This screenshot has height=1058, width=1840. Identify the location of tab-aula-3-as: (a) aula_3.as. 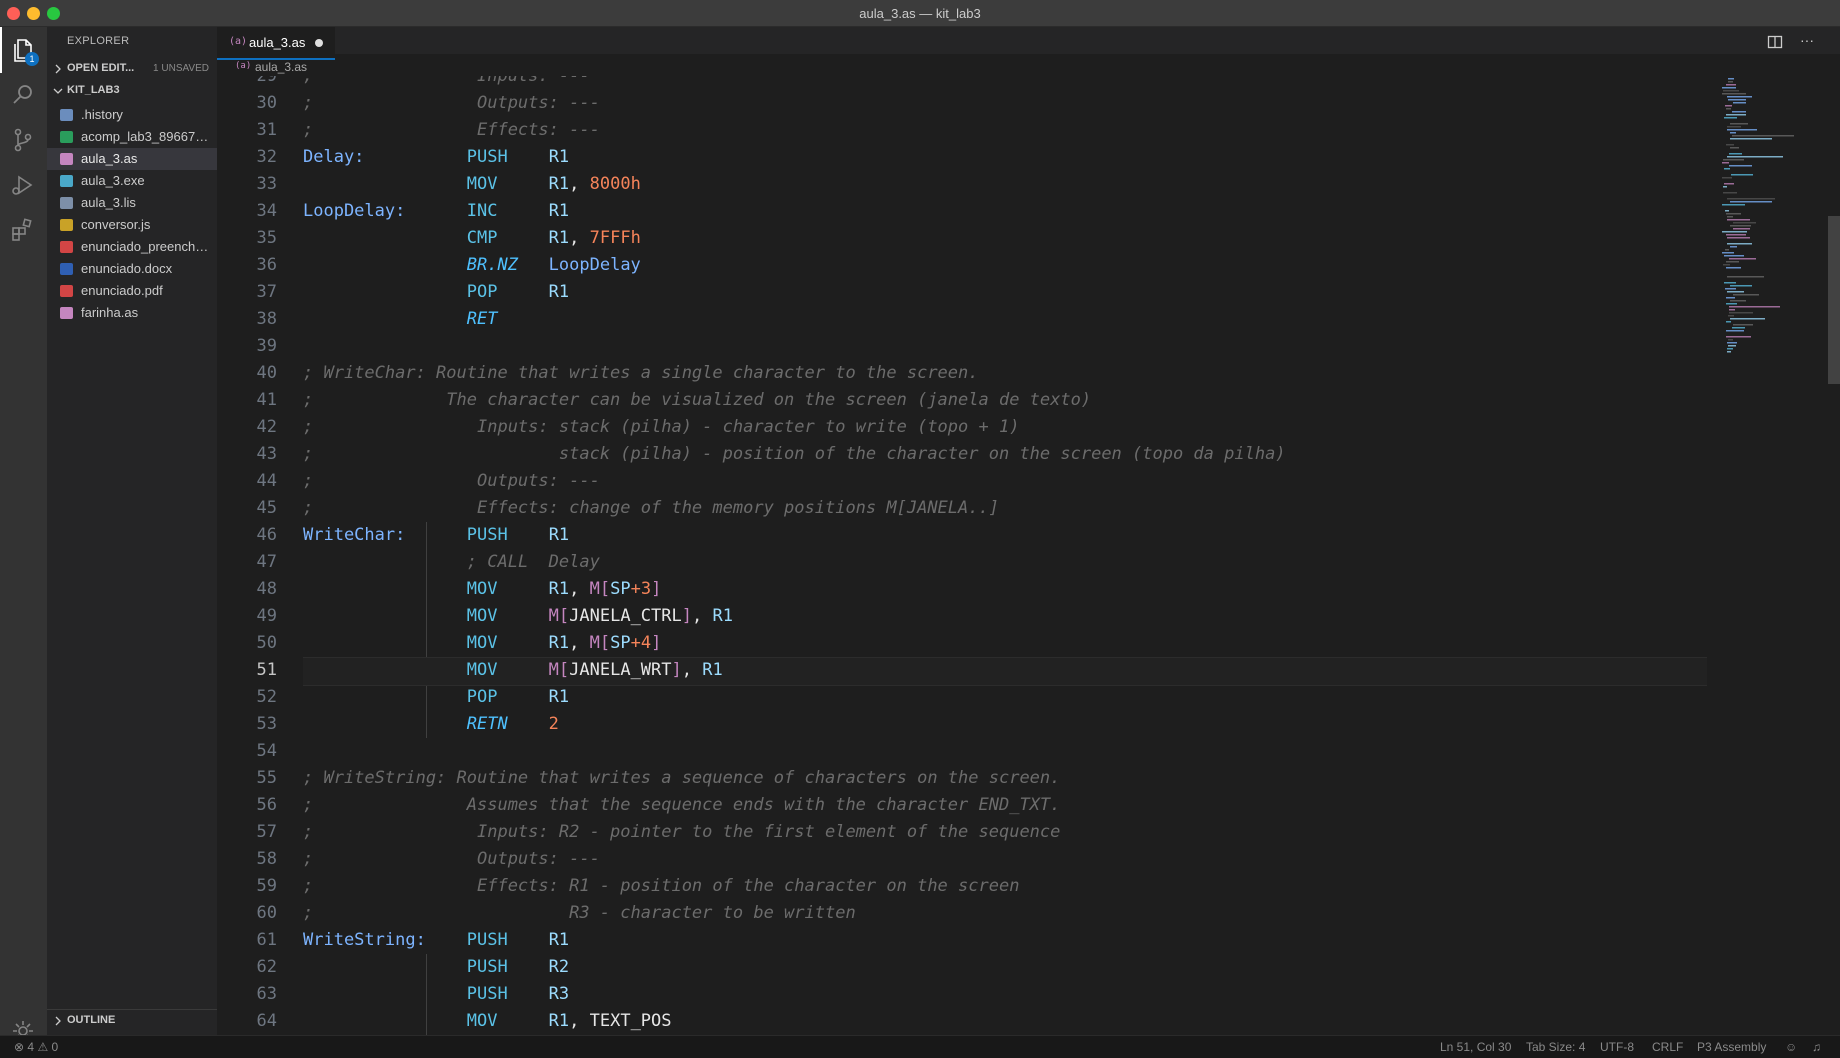
(276, 43).